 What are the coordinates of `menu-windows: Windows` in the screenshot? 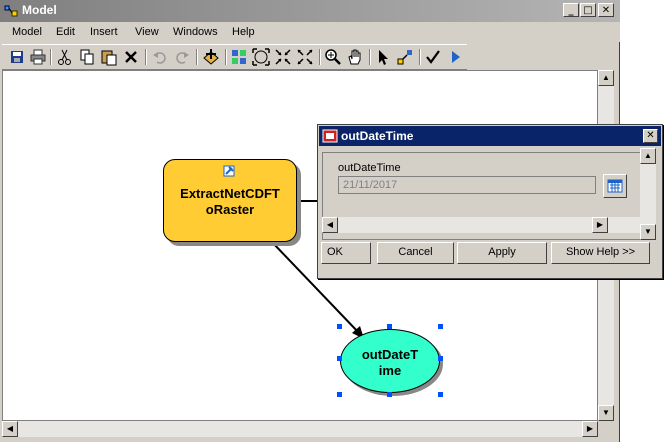 It's located at (195, 32).